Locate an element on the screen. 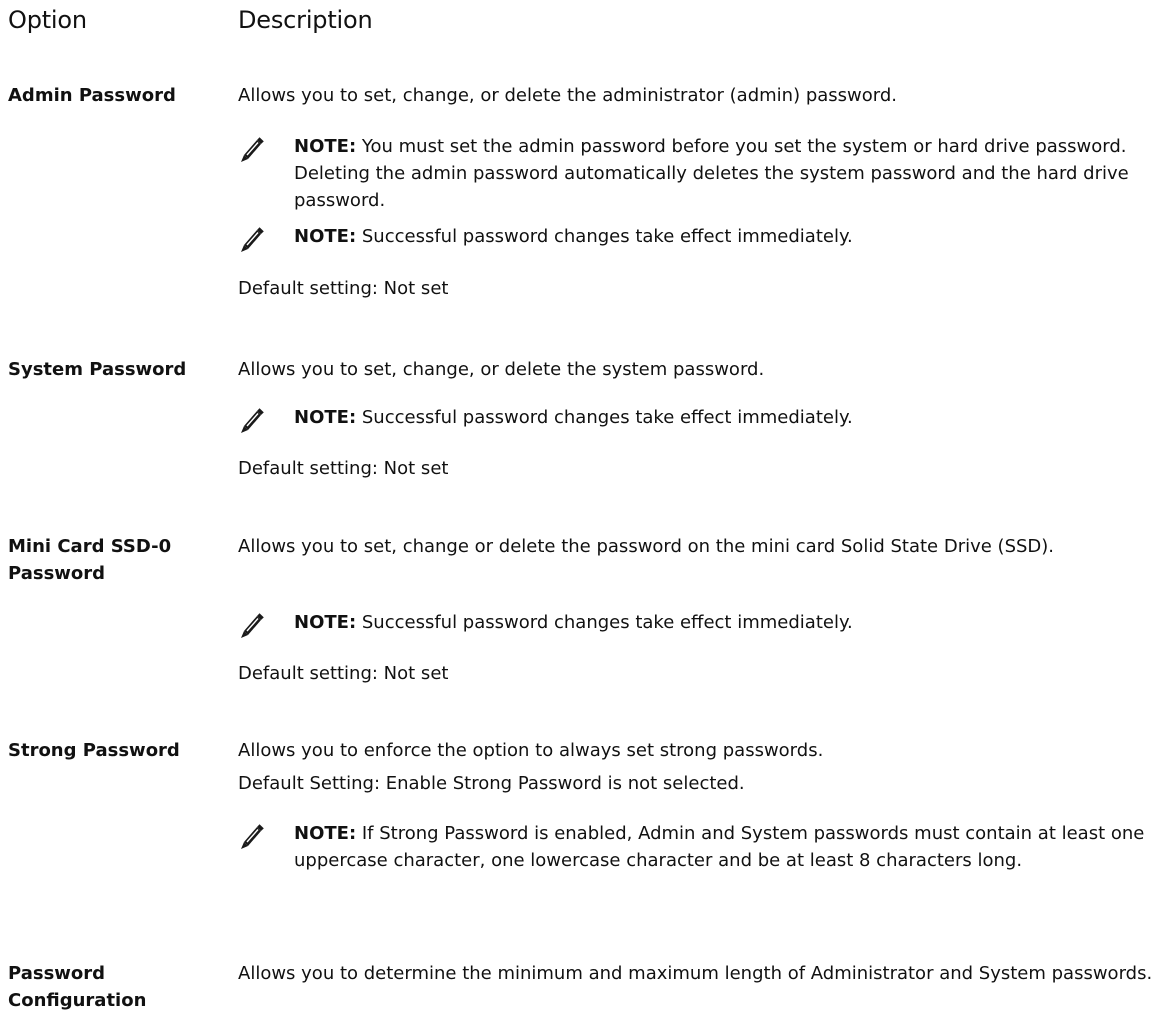 The height and width of the screenshot is (1017, 1169). option-strong-password: Strong Password is located at coordinates (94, 750).